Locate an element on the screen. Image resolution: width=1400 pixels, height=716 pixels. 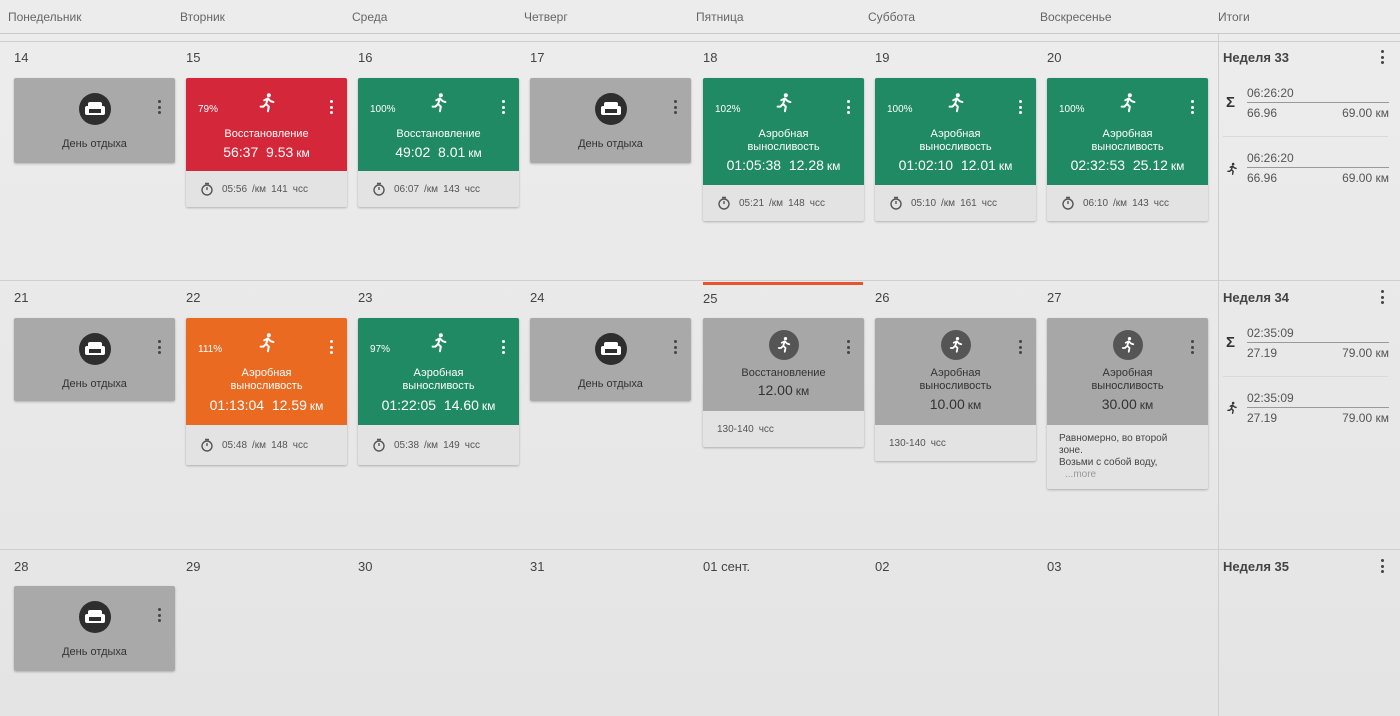
workout-title: Восстановление is located at coordinates (438, 134).